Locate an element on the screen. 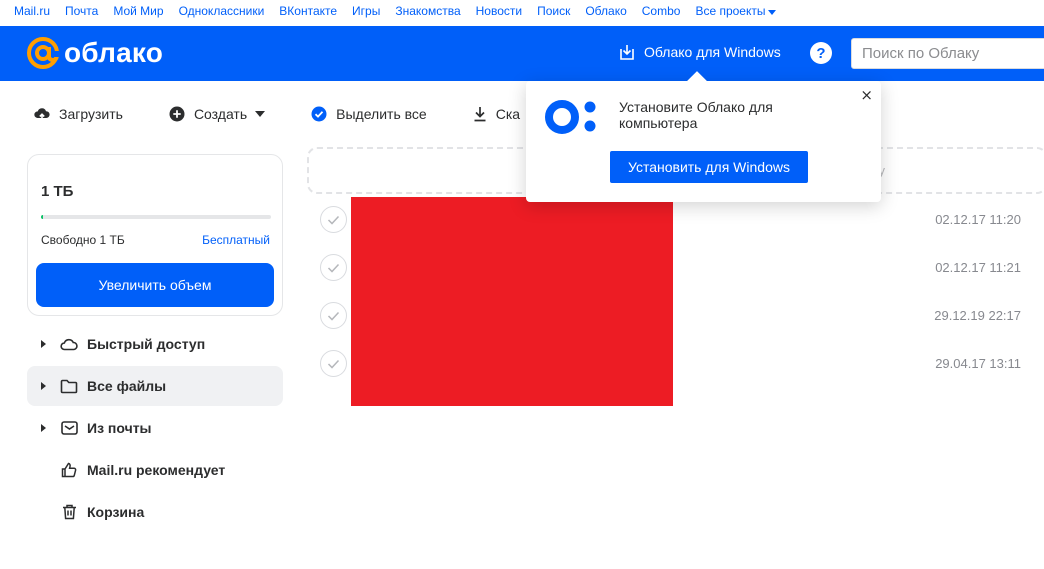 This screenshot has width=1044, height=569. portal-link-igry: Игры is located at coordinates (366, 11).